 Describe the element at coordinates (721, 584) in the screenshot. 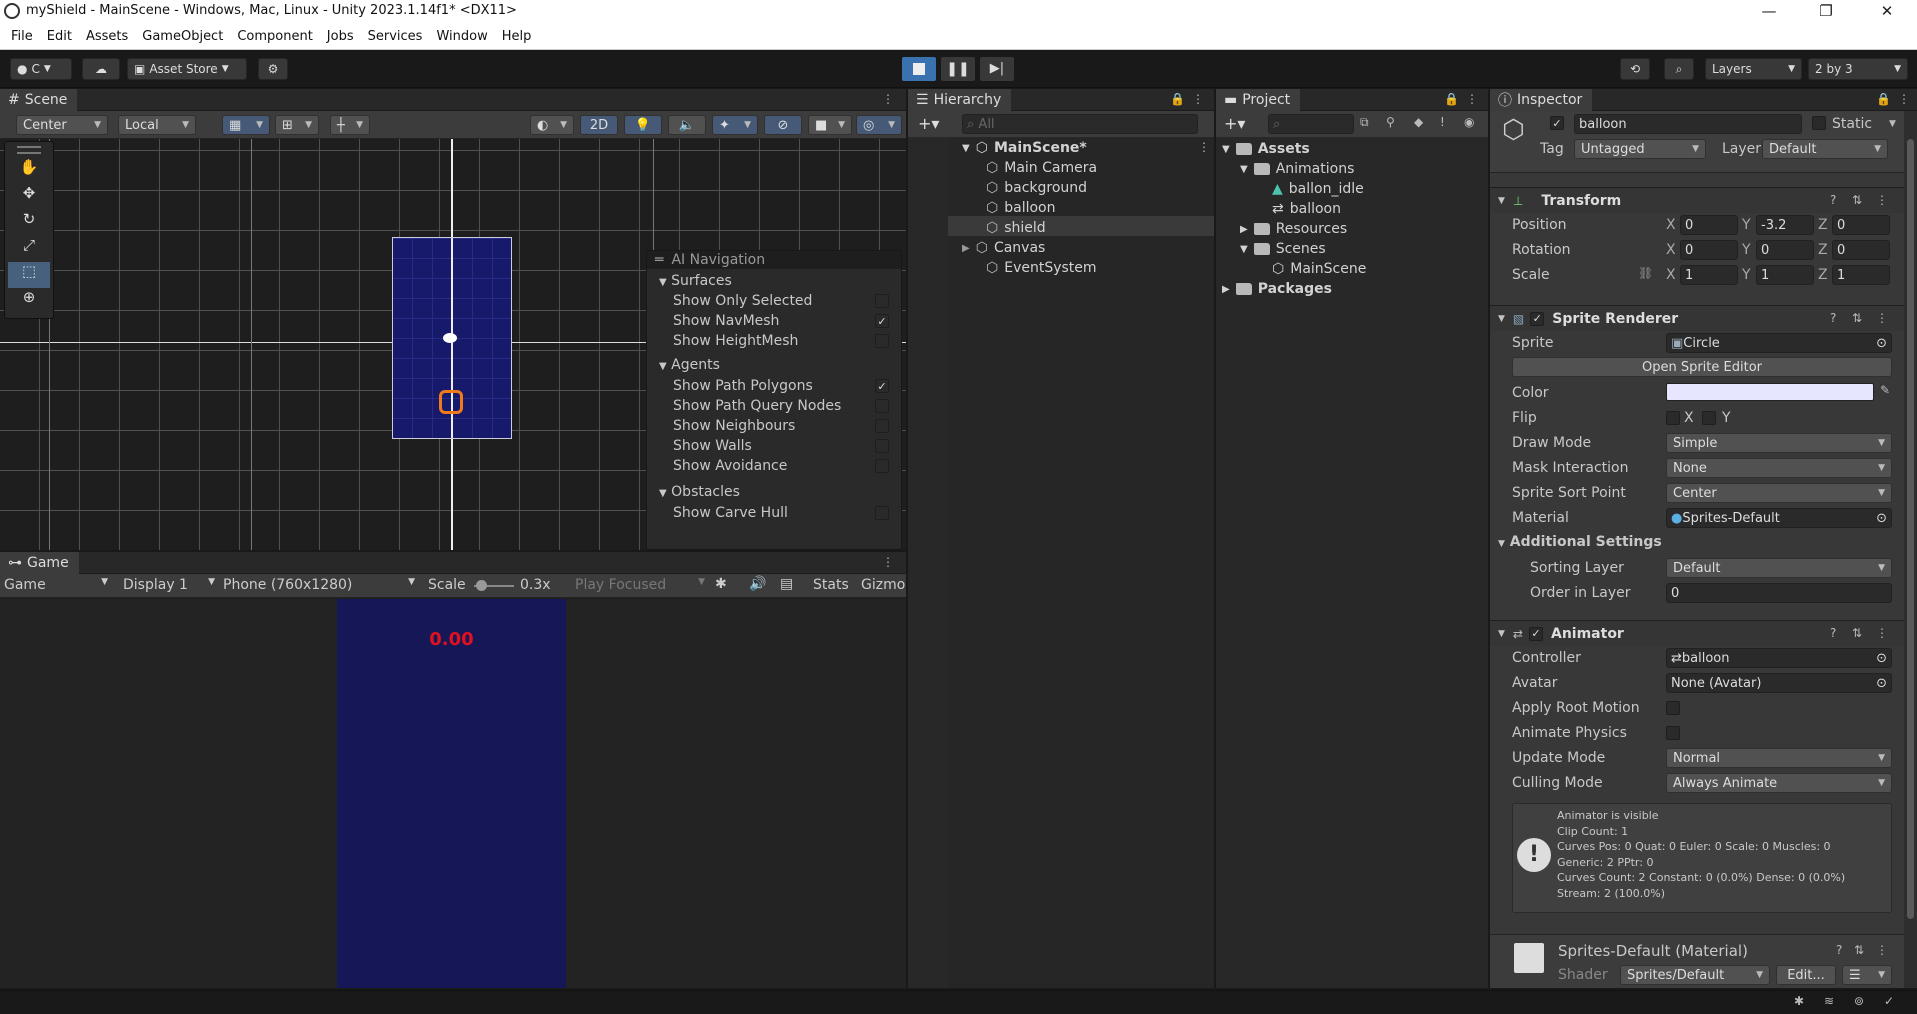

I see `bug-icon: ✱` at that location.